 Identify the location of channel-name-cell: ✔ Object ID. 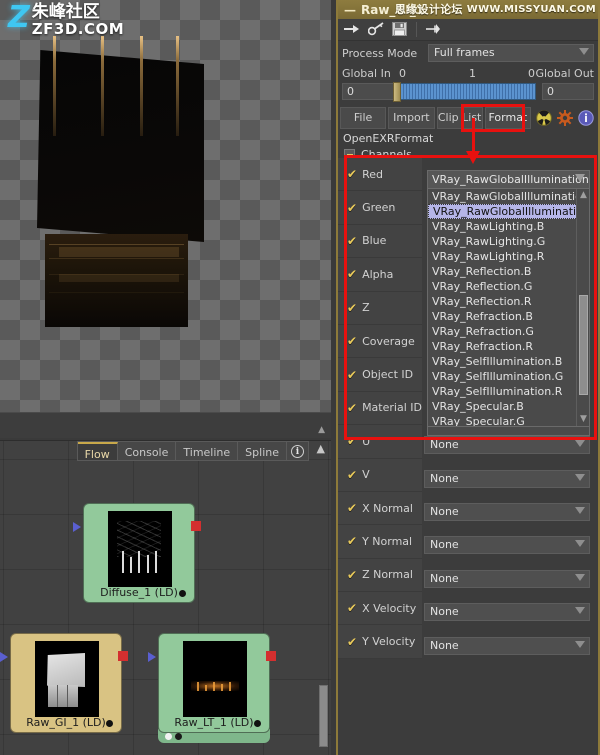
(380, 375).